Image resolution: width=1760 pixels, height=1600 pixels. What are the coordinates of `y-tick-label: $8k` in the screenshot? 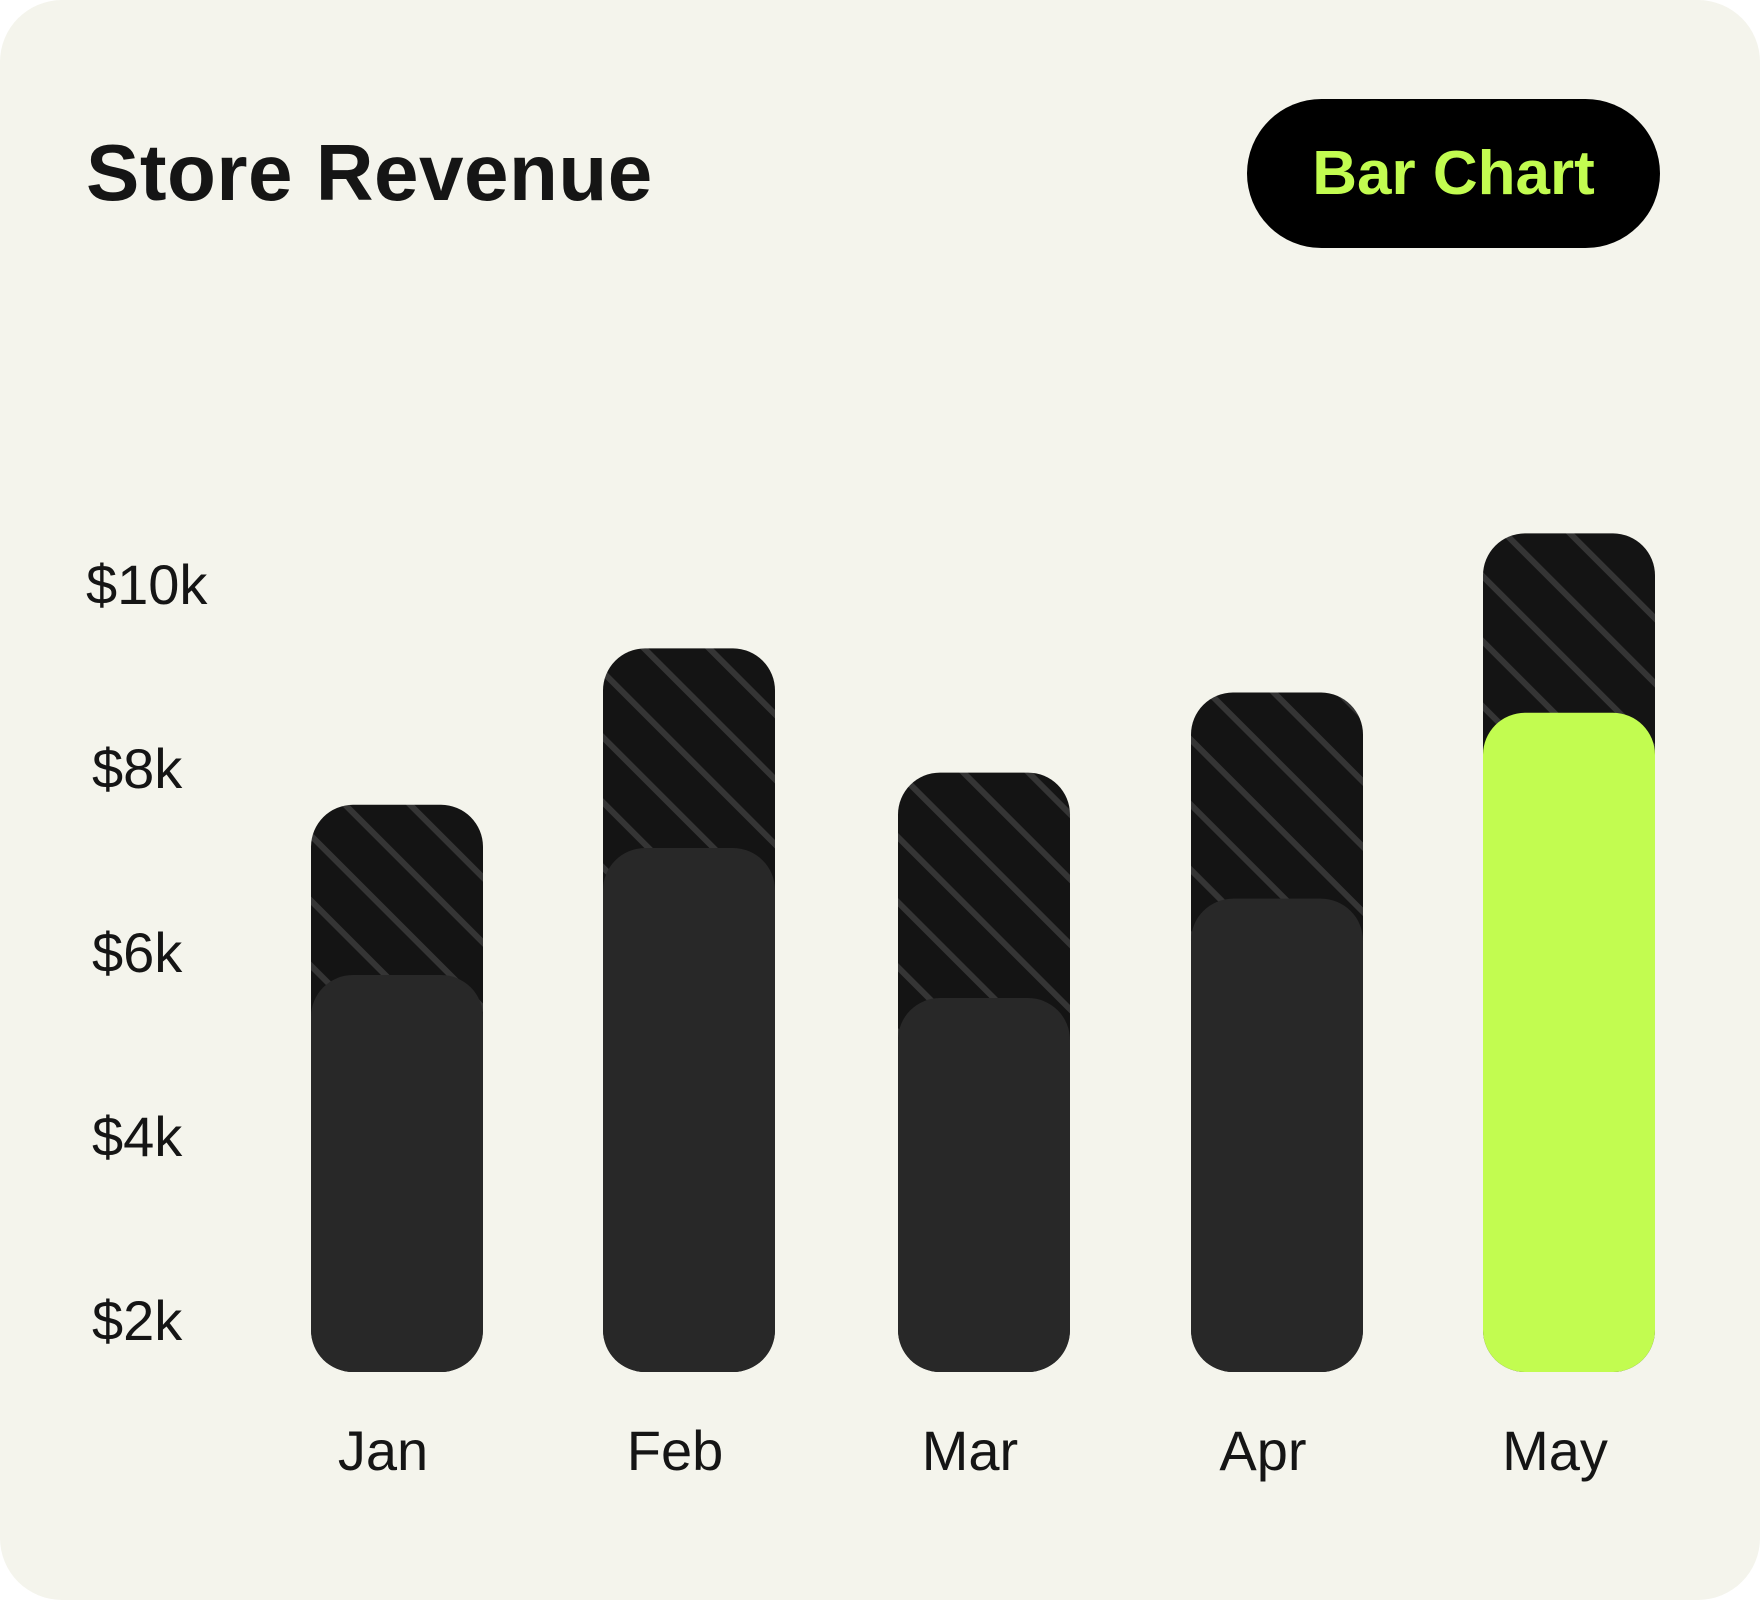 It's located at (137, 768).